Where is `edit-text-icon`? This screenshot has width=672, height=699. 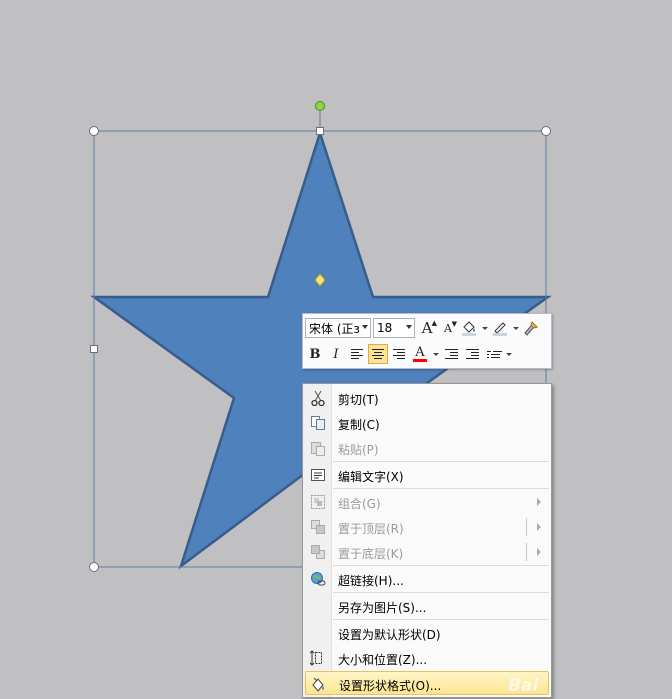
edit-text-icon is located at coordinates (318, 475).